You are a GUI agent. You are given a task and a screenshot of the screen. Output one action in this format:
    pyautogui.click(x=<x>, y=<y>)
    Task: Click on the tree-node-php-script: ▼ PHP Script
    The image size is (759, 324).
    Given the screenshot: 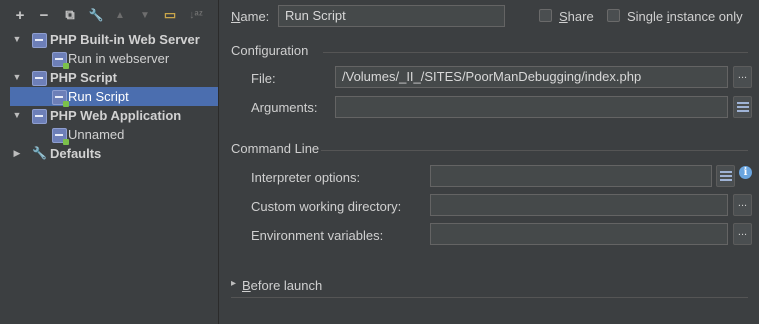 What is the action you would take?
    pyautogui.click(x=109, y=77)
    